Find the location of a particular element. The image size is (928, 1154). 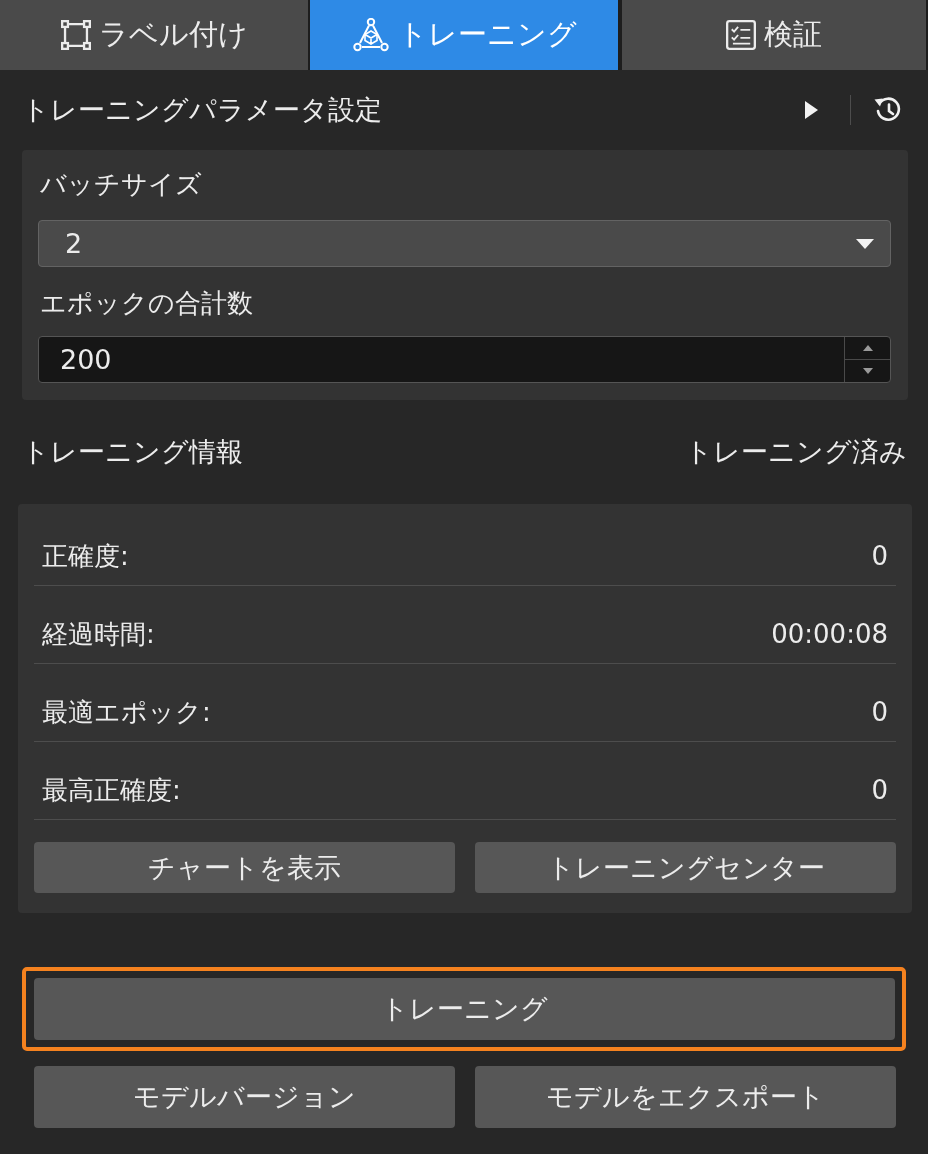

bounding-box-icon is located at coordinates (75, 35).